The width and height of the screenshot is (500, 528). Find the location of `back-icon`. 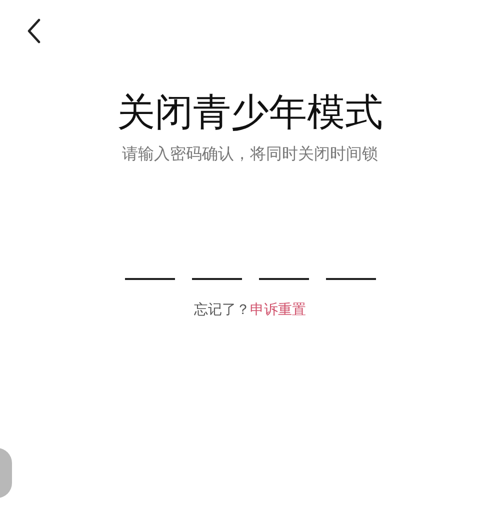

back-icon is located at coordinates (34, 31).